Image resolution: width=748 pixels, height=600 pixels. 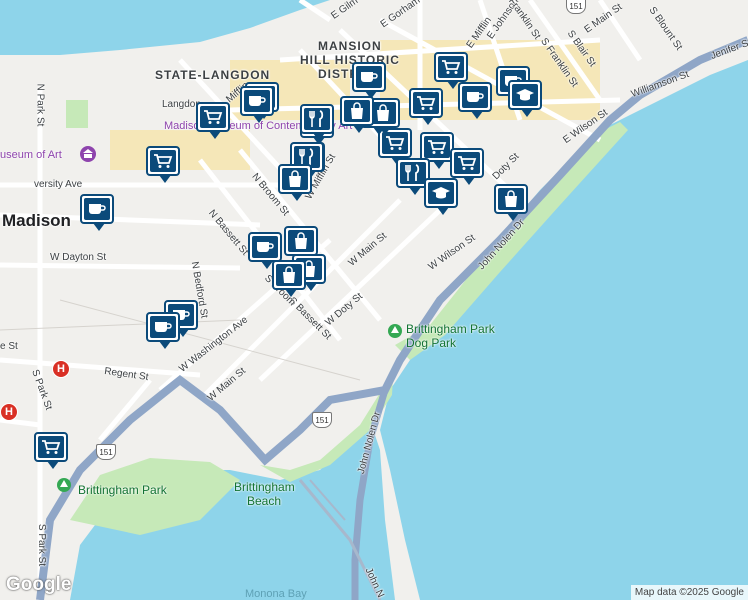 I want to click on restaurant-marker, so click(x=317, y=122).